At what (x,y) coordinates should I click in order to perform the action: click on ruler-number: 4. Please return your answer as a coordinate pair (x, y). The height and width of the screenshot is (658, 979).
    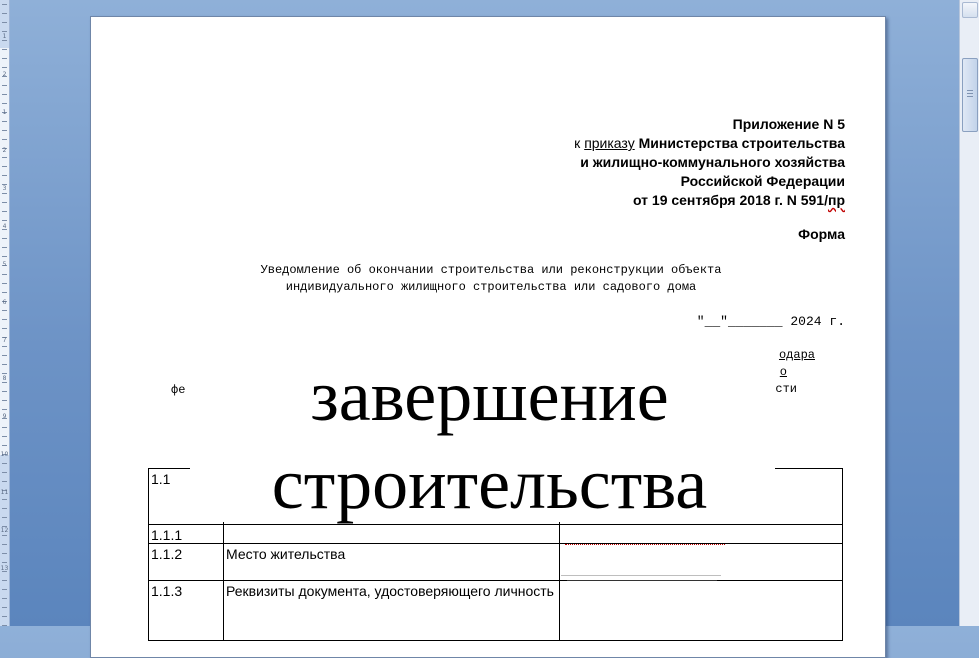
    Looking at the image, I should click on (4, 226).